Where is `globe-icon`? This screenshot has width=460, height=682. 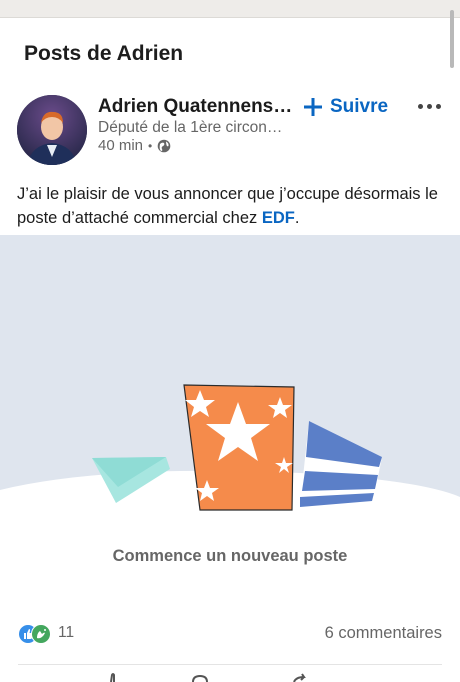
globe-icon is located at coordinates (164, 145).